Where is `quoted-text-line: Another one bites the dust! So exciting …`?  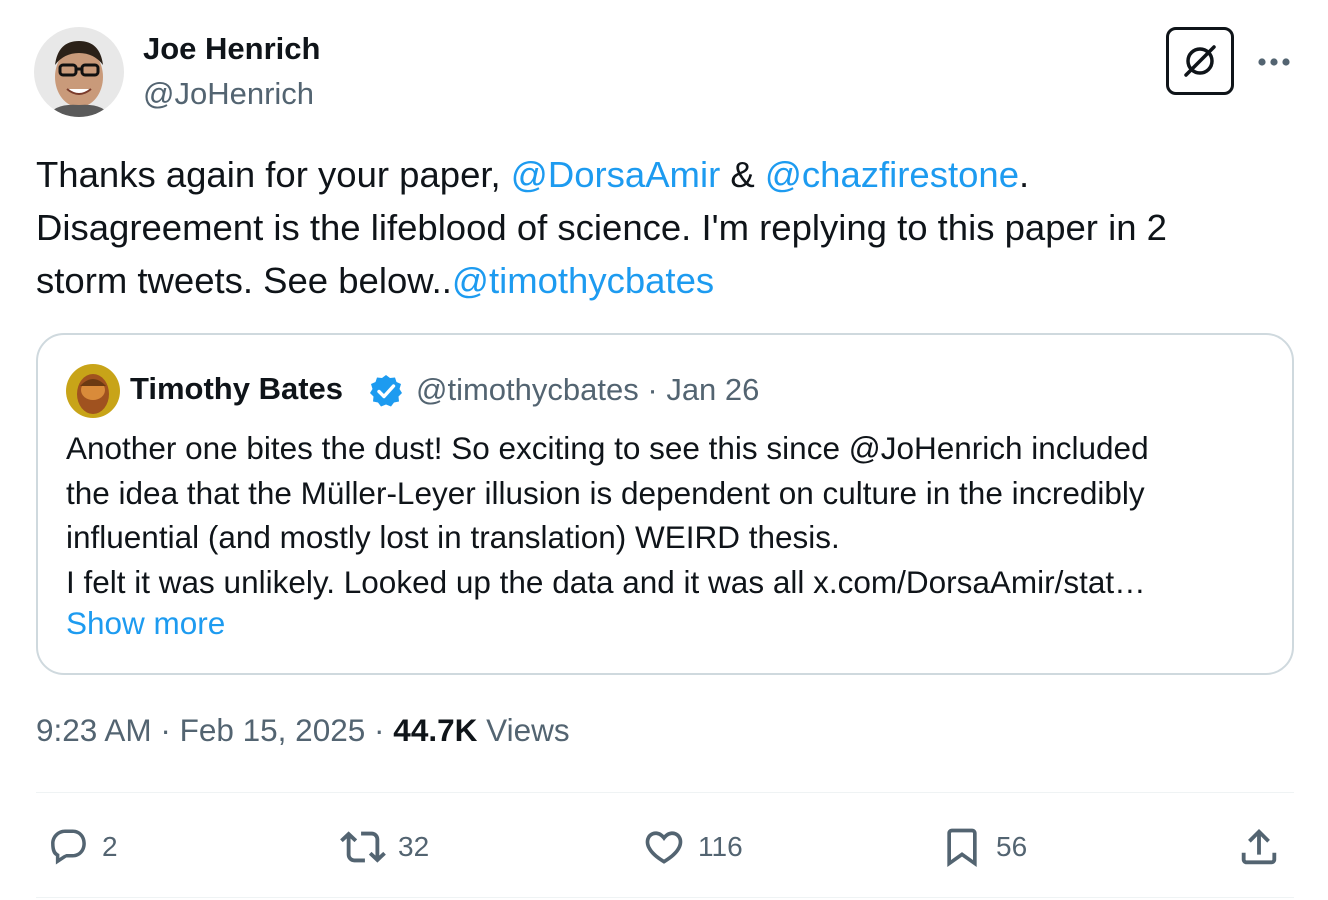
quoted-text-line: Another one bites the dust! So exciting … is located at coordinates (607, 448).